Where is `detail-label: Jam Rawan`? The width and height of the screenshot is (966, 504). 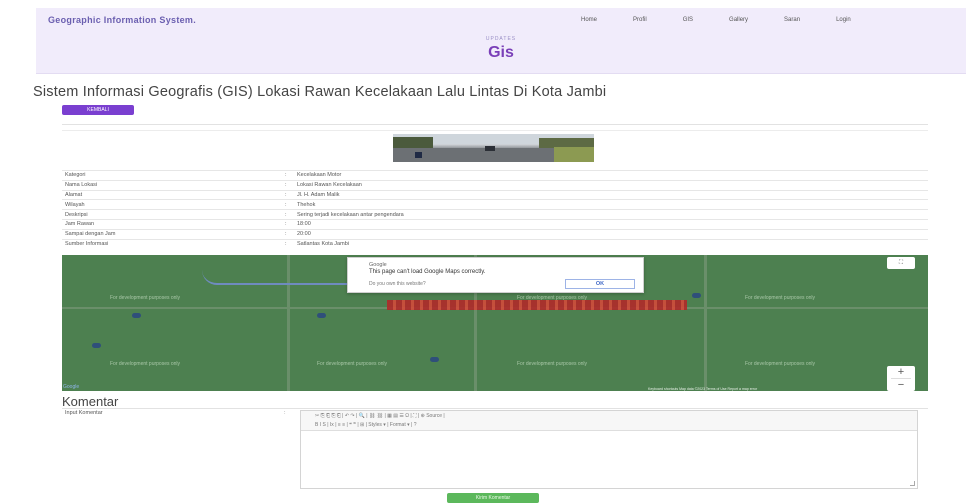
detail-label: Jam Rawan is located at coordinates (80, 224).